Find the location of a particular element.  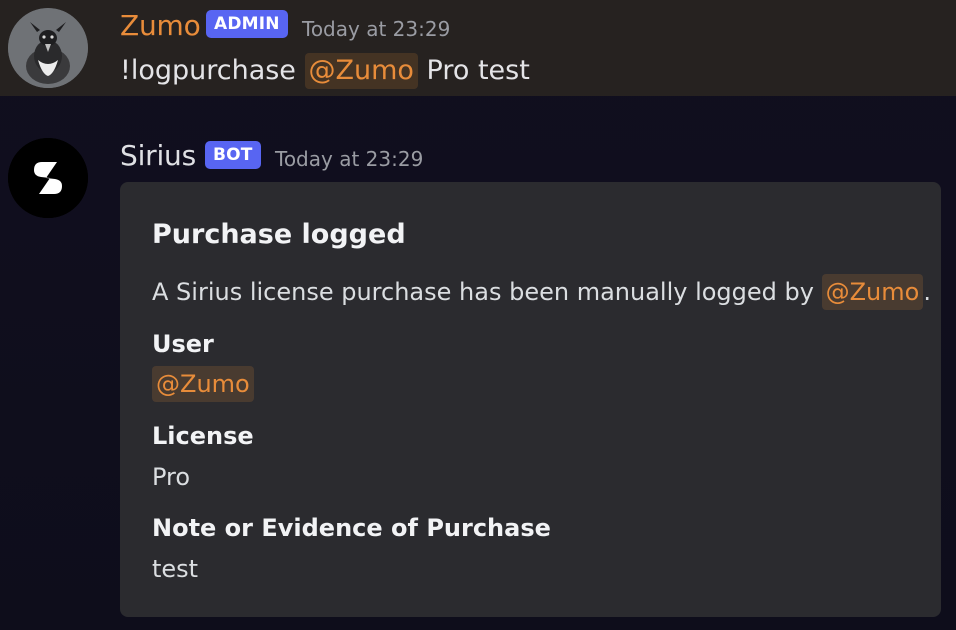

embed-title: Purchase logged is located at coordinates (279, 234).